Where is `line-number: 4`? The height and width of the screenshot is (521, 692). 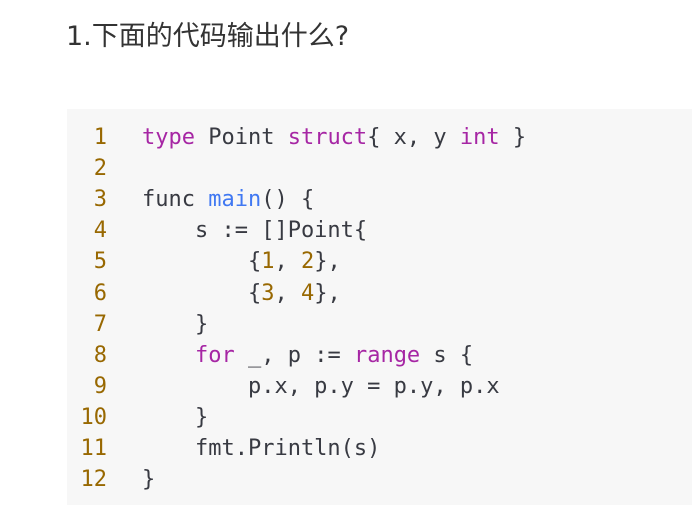
line-number: 4 is located at coordinates (100, 231).